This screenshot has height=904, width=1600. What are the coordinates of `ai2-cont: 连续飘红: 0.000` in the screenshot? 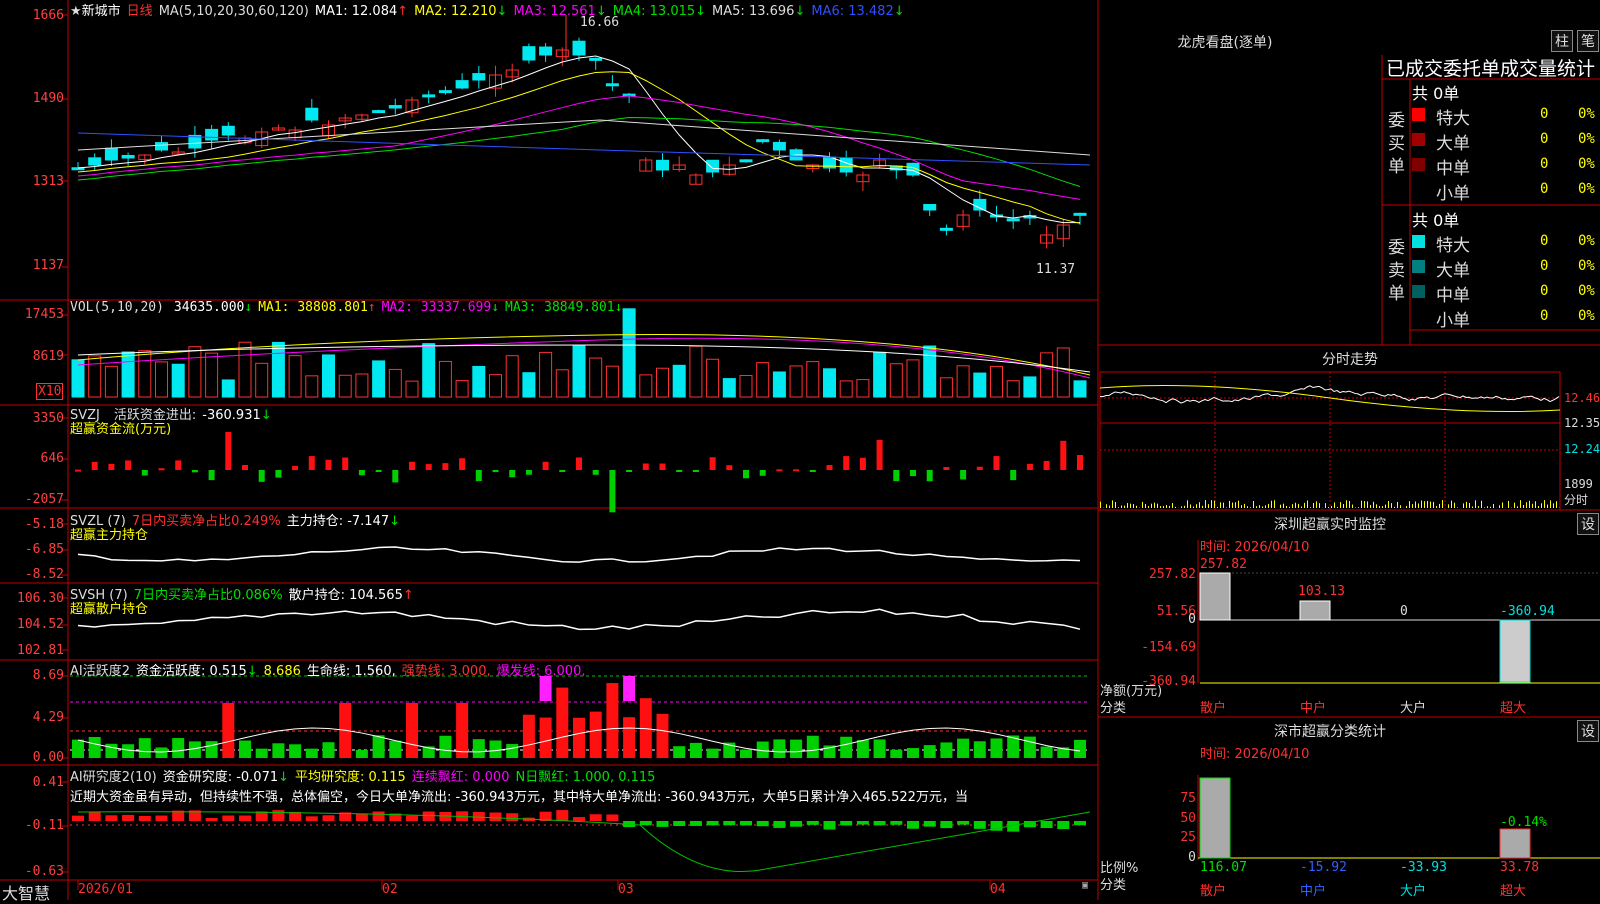 It's located at (461, 777).